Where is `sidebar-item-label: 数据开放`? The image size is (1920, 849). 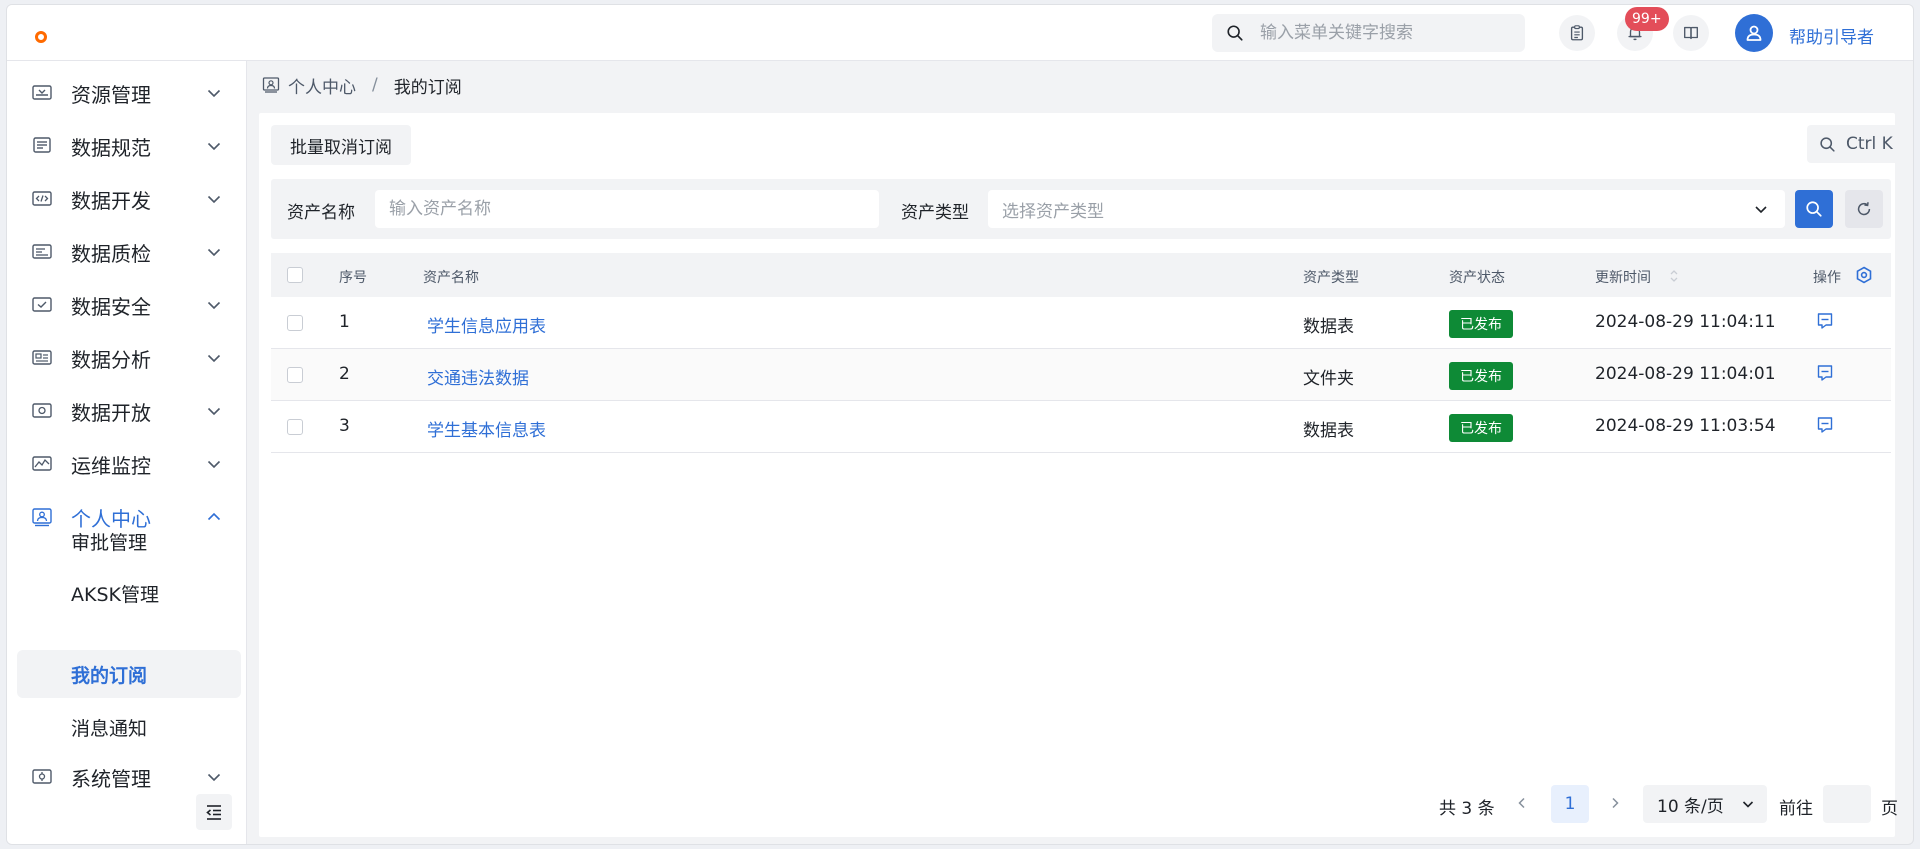 sidebar-item-label: 数据开放 is located at coordinates (111, 412).